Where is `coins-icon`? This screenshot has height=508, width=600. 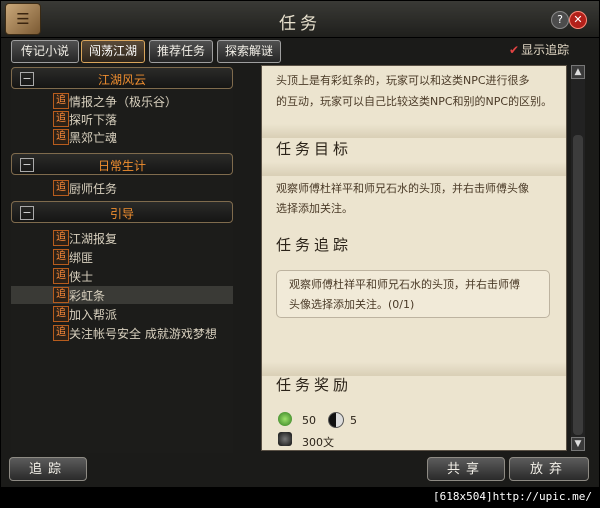
coins-icon is located at coordinates (285, 439).